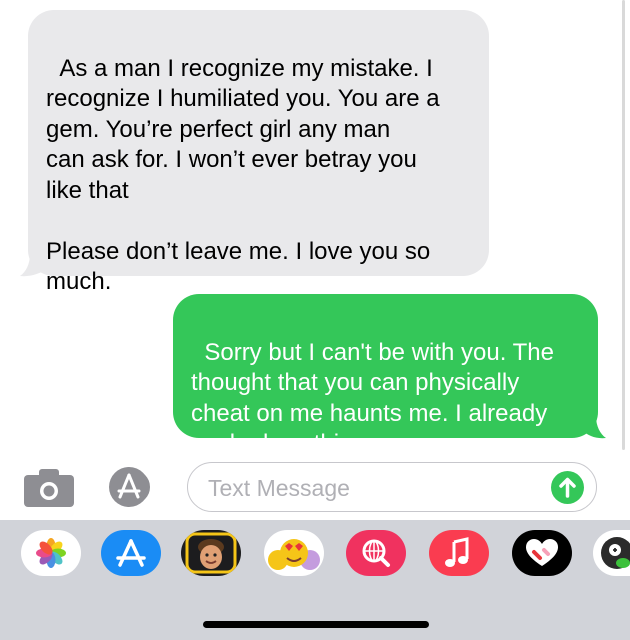 The width and height of the screenshot is (630, 640). I want to click on animoji-app-button, so click(294, 553).